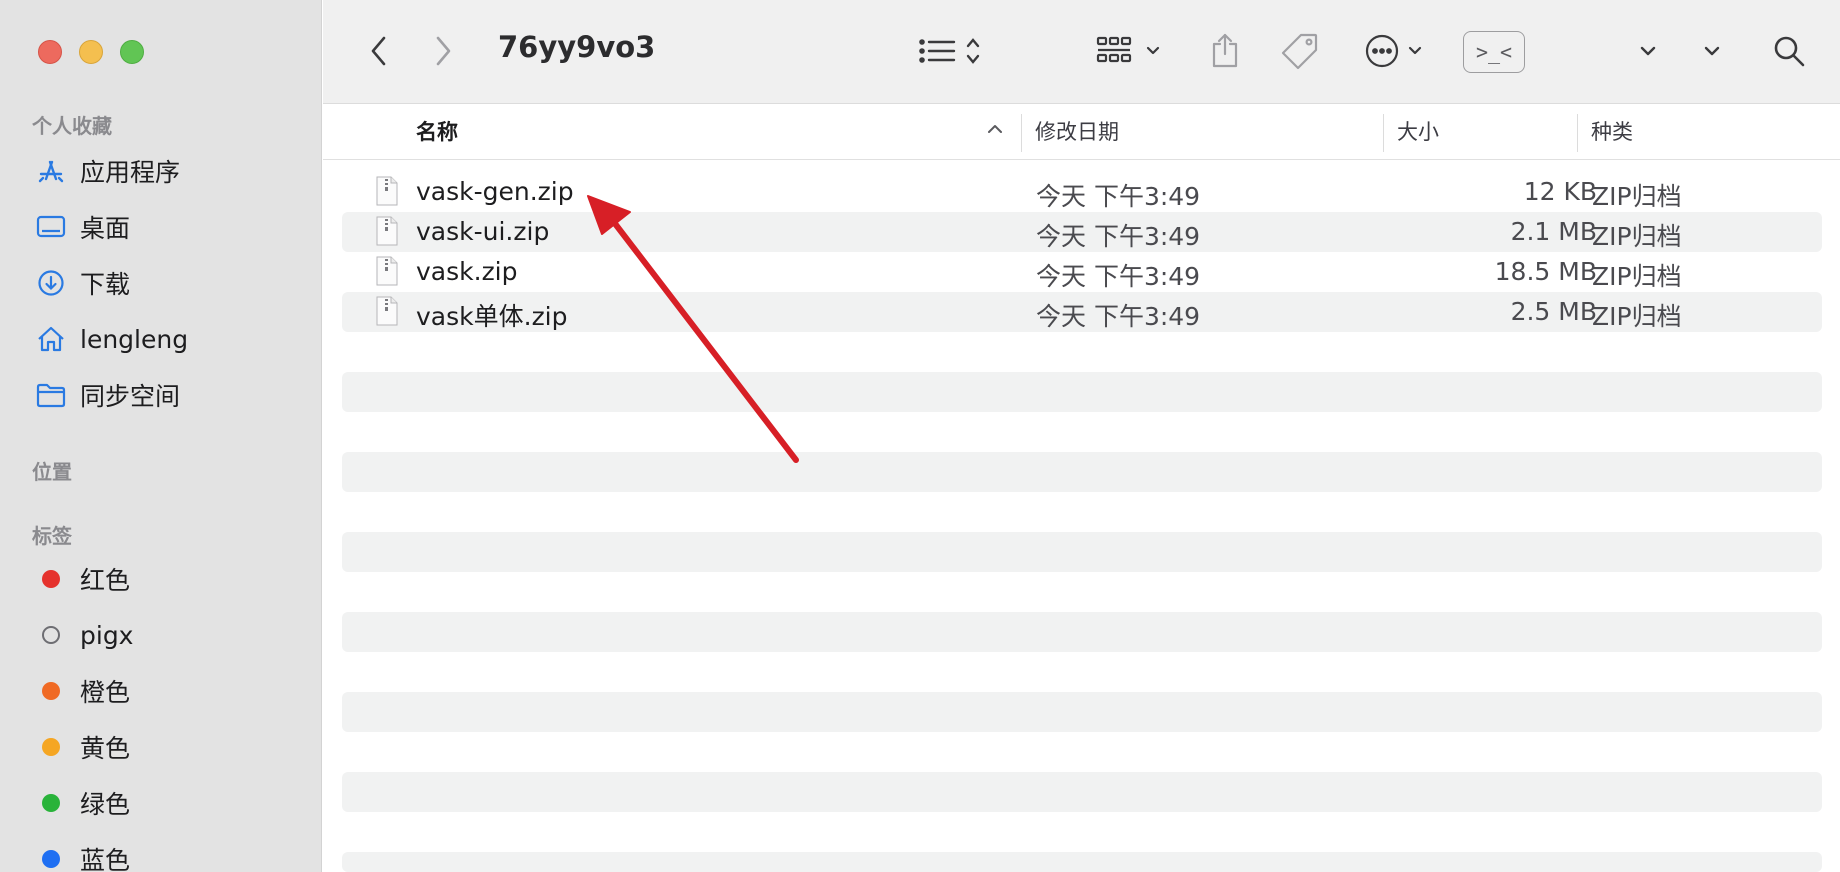  Describe the element at coordinates (51, 635) in the screenshot. I see `tag-empty-dot-icon` at that location.